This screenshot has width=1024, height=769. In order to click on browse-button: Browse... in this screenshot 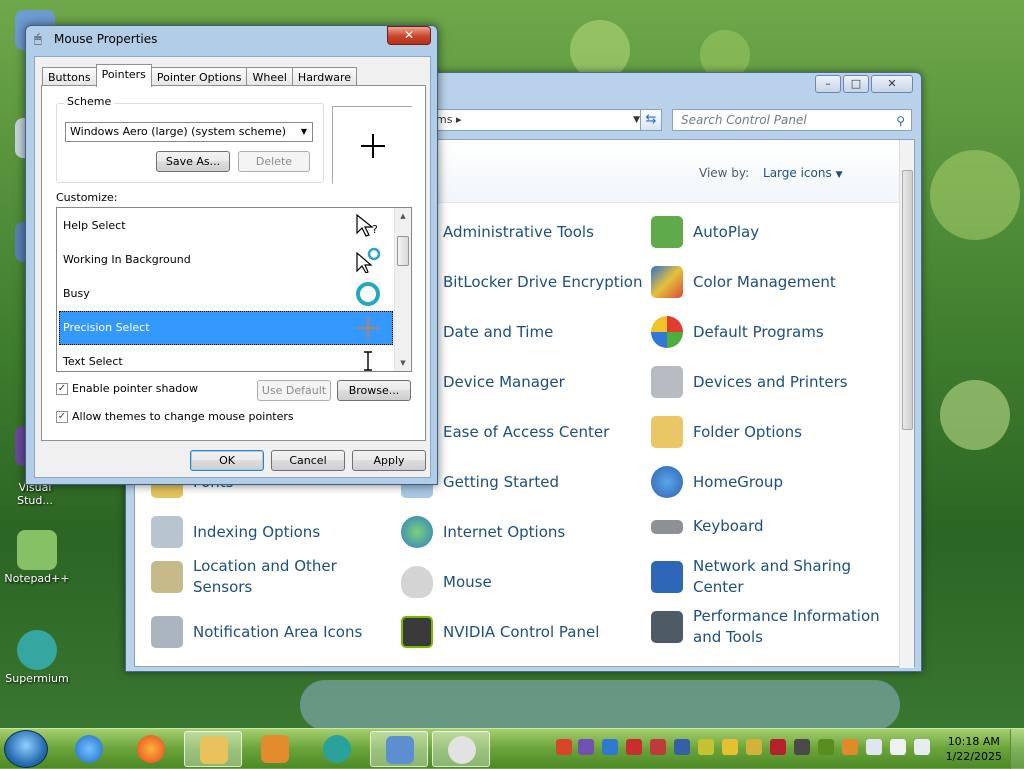, I will do `click(374, 390)`.